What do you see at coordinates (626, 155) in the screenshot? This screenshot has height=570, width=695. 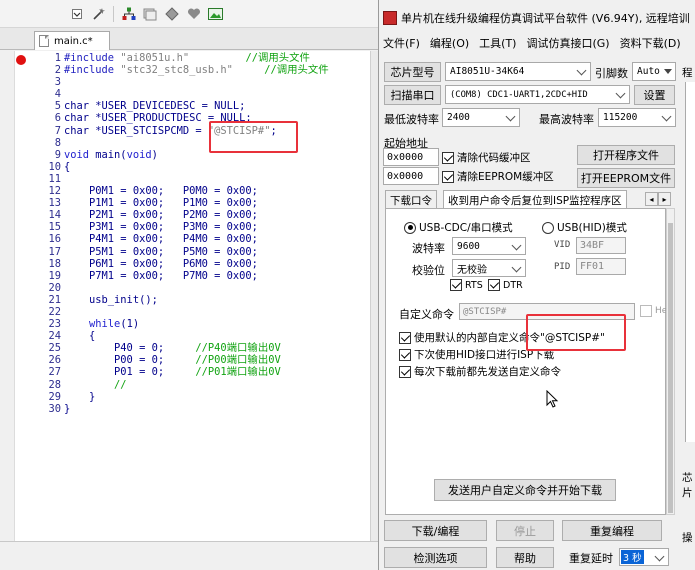 I see `open-program-file-button: 打开程序文件` at bounding box center [626, 155].